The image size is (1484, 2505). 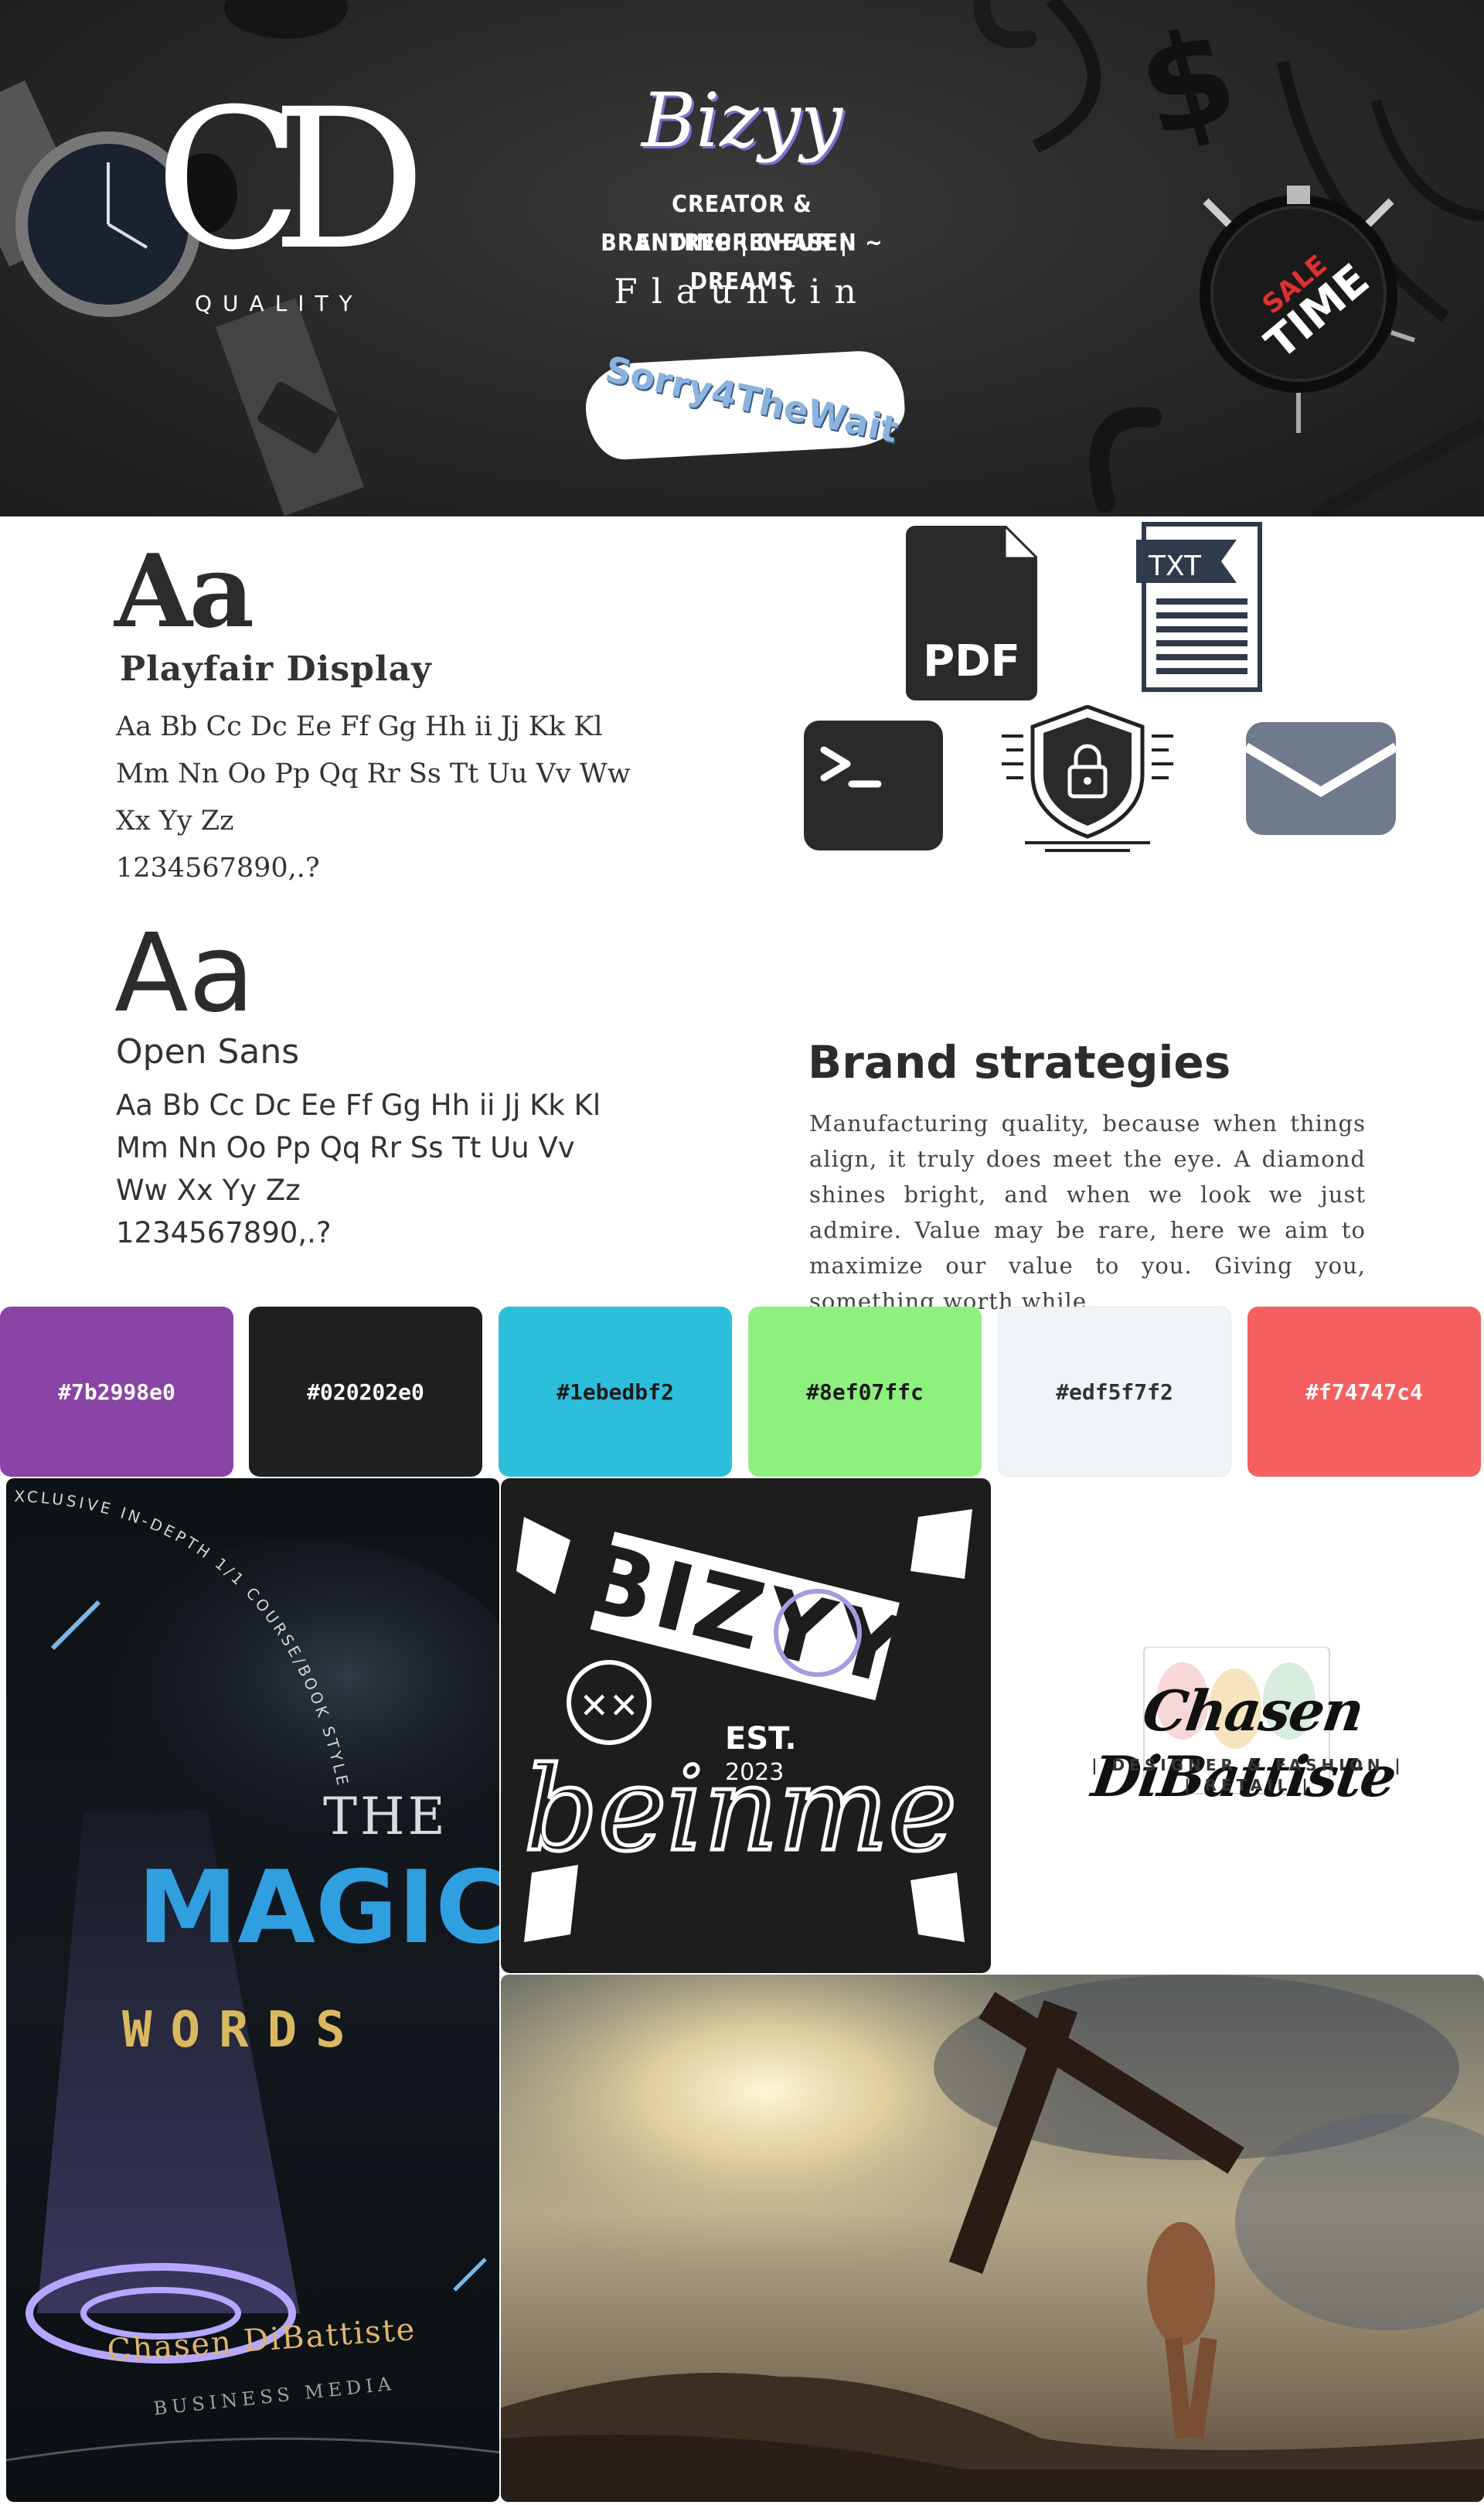 I want to click on txt-label: TXT, so click(x=1175, y=566).